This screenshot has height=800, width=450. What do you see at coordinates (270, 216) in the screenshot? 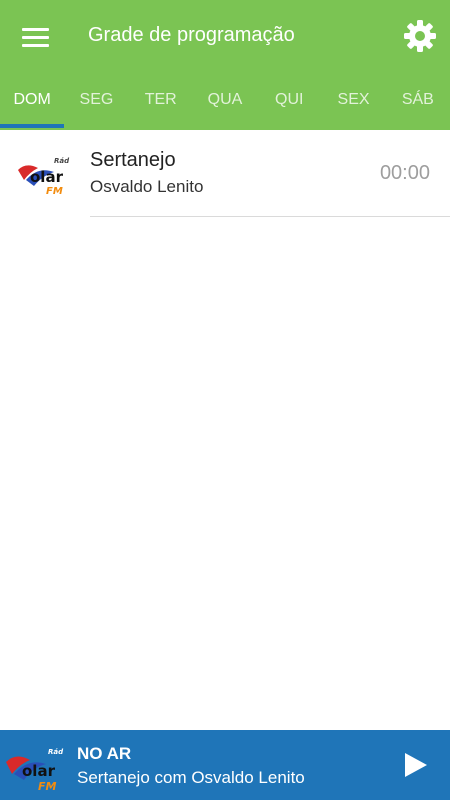
I see `list-divider` at bounding box center [270, 216].